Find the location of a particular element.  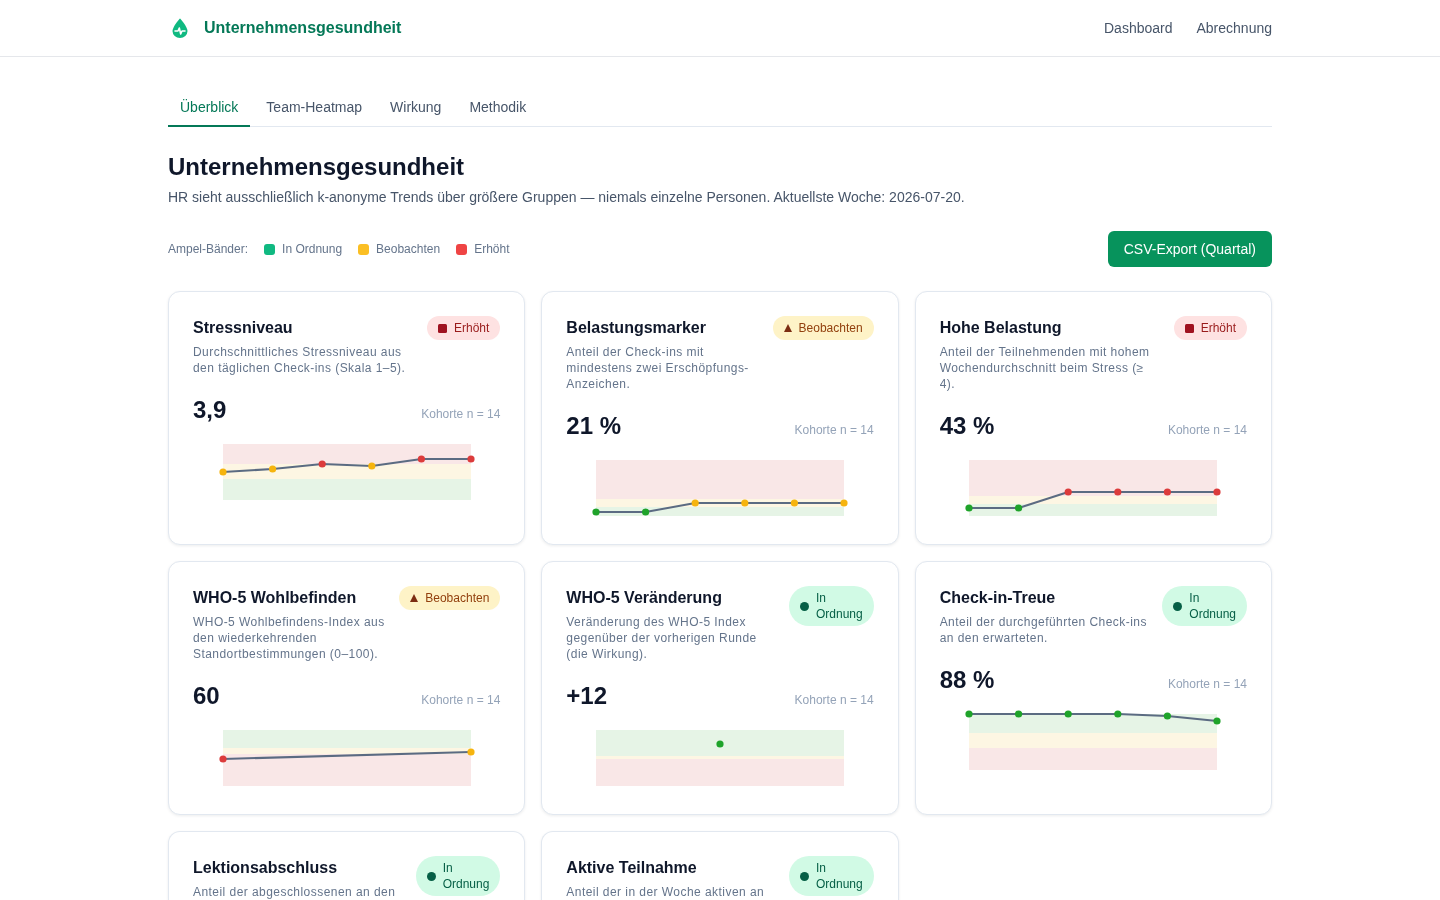

tab: Überblick is located at coordinates (209, 108).